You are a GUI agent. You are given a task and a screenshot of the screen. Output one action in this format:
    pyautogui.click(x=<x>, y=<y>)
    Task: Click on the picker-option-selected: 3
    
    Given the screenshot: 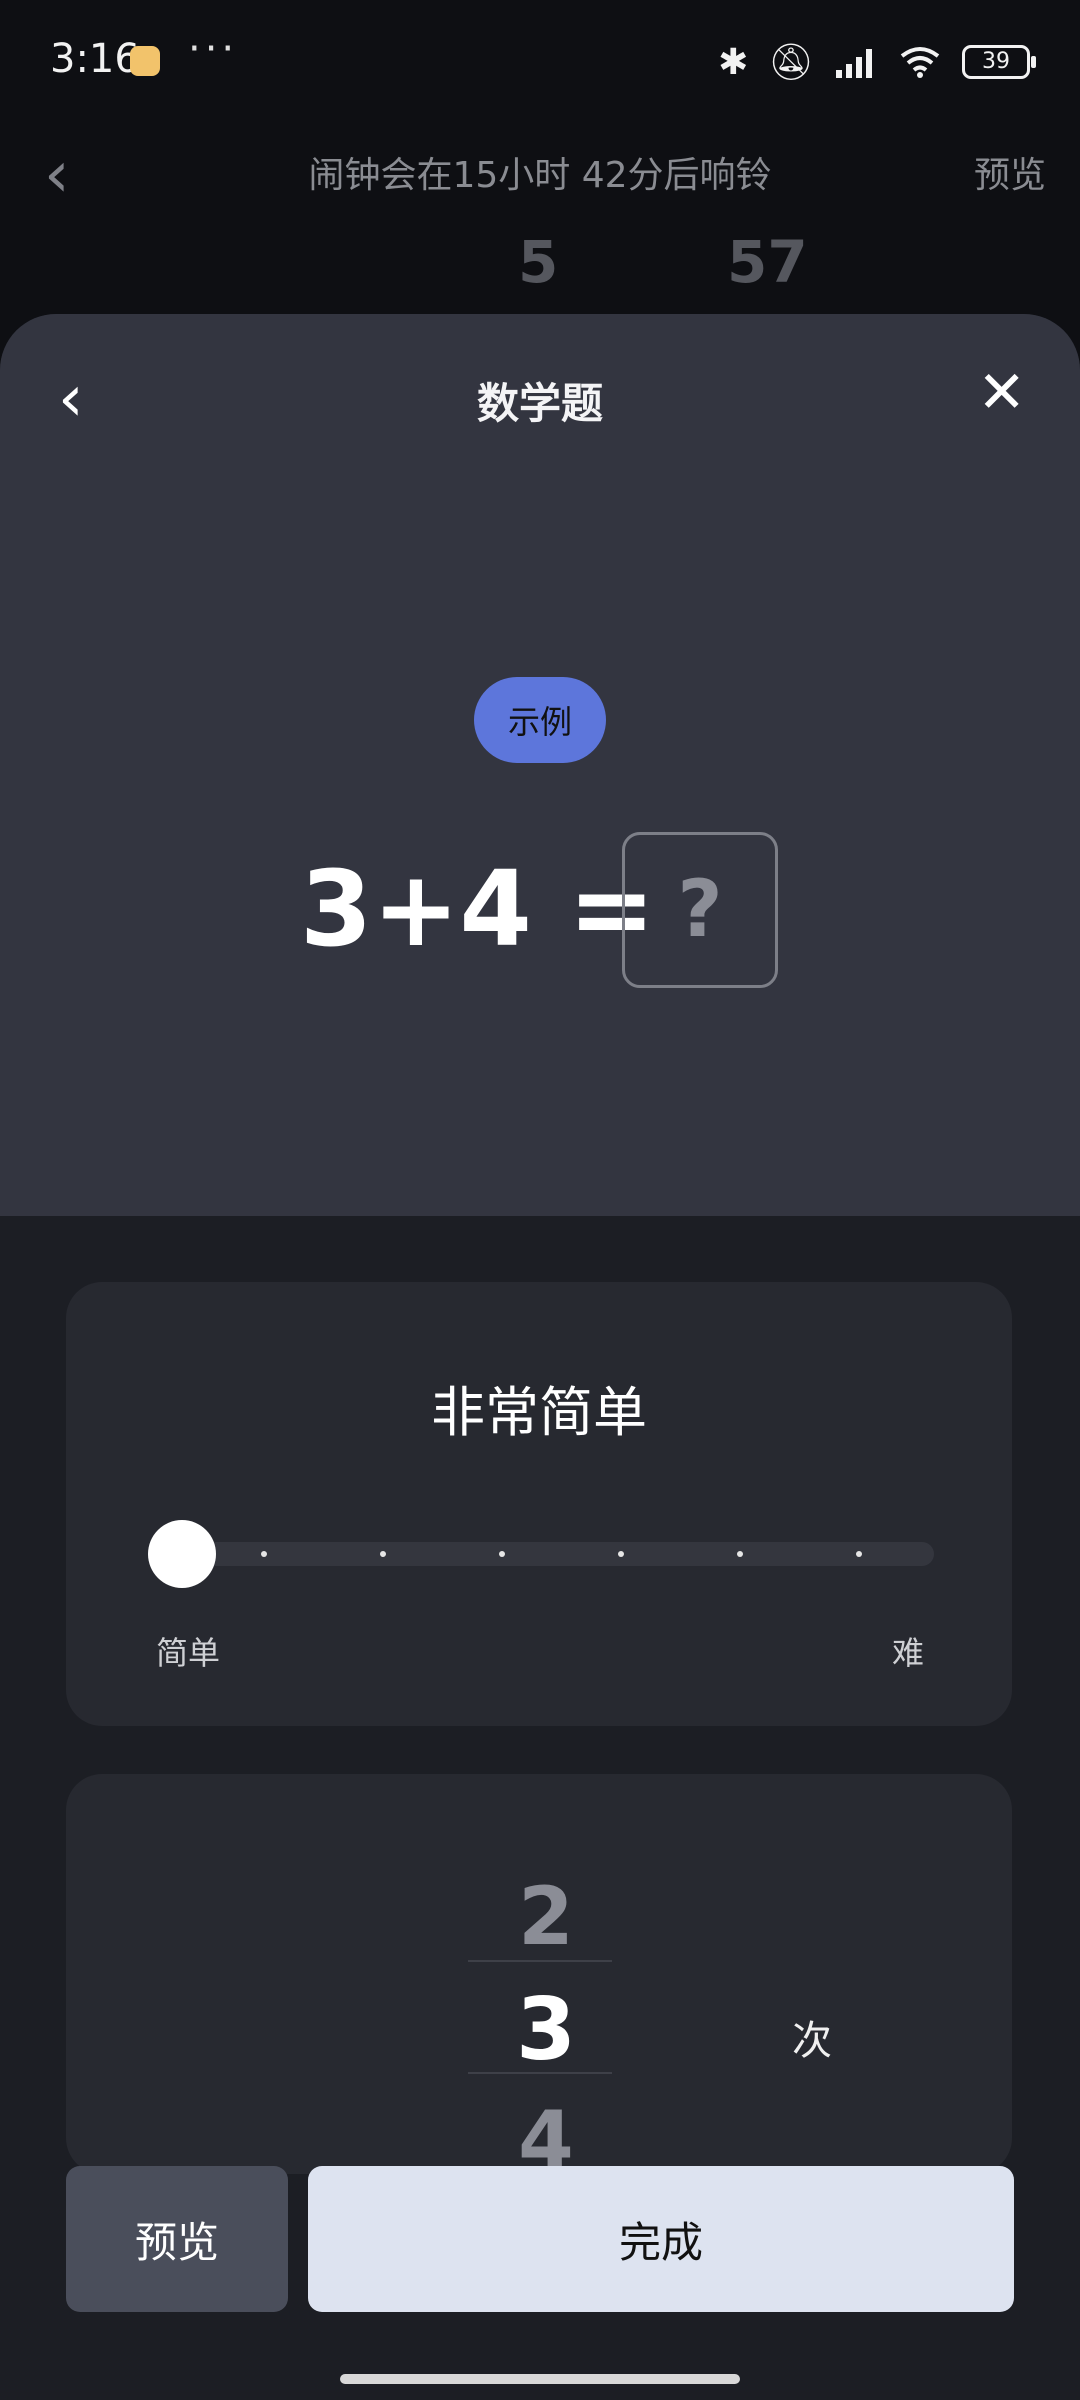 What is the action you would take?
    pyautogui.click(x=546, y=2030)
    